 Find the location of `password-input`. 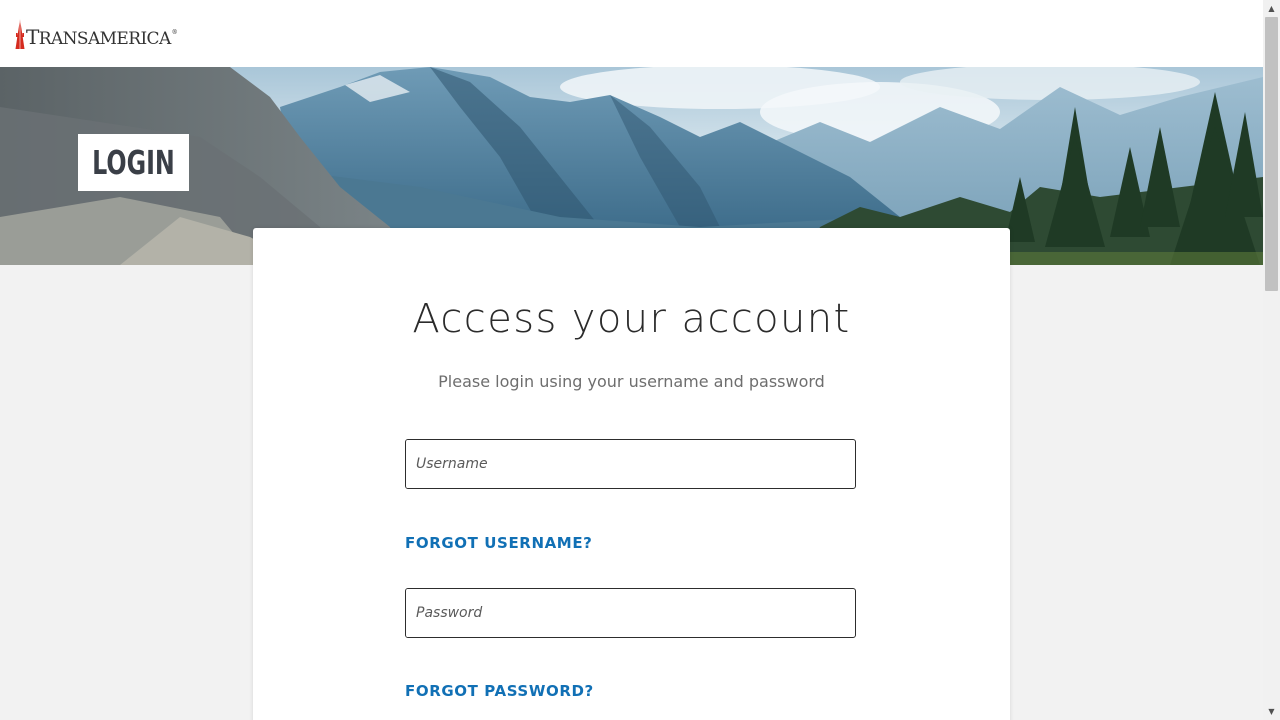

password-input is located at coordinates (630, 613).